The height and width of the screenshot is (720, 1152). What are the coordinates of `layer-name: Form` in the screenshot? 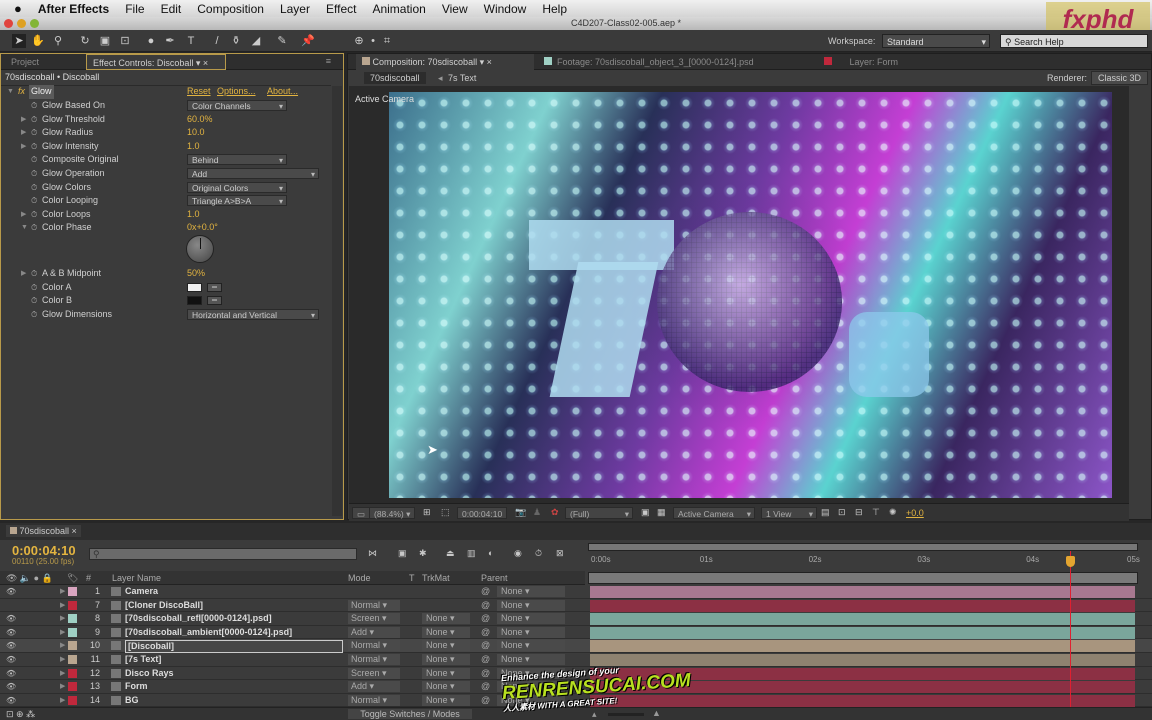 It's located at (136, 687).